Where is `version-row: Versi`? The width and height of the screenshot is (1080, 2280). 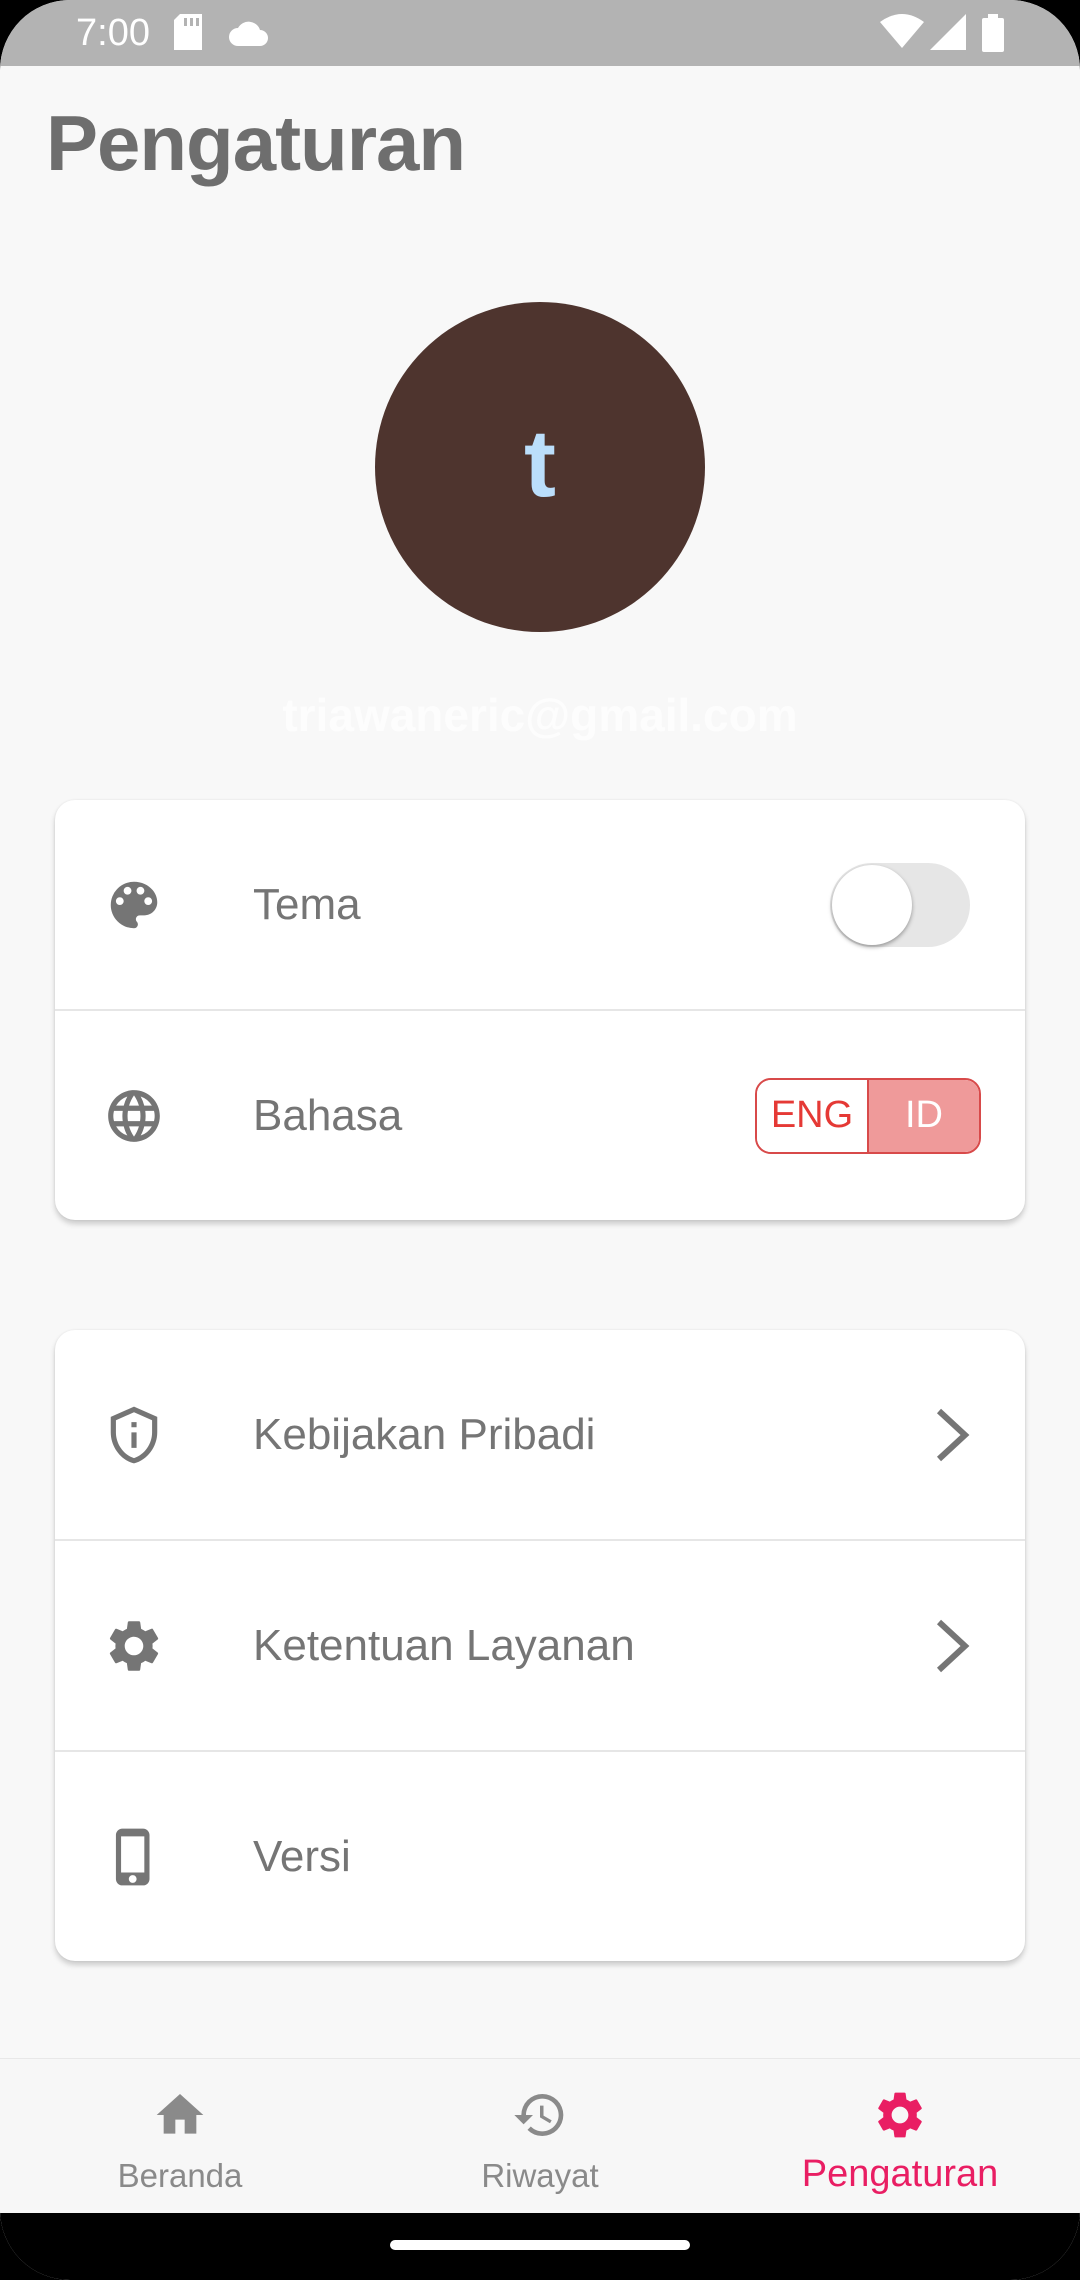
version-row: Versi is located at coordinates (540, 1856).